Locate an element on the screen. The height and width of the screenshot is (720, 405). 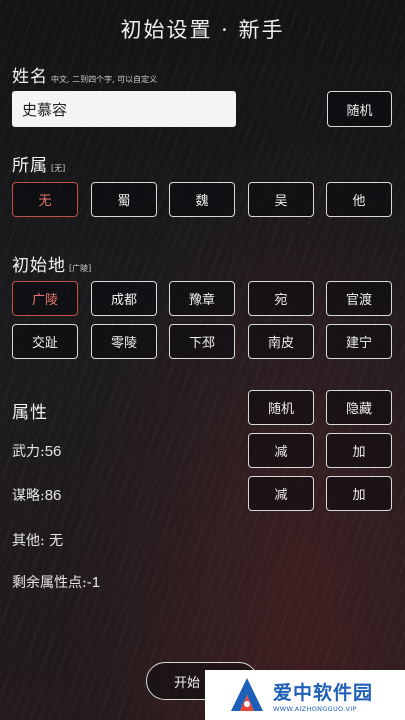
faction-section-header: 所属 [无] is located at coordinates (38, 163).